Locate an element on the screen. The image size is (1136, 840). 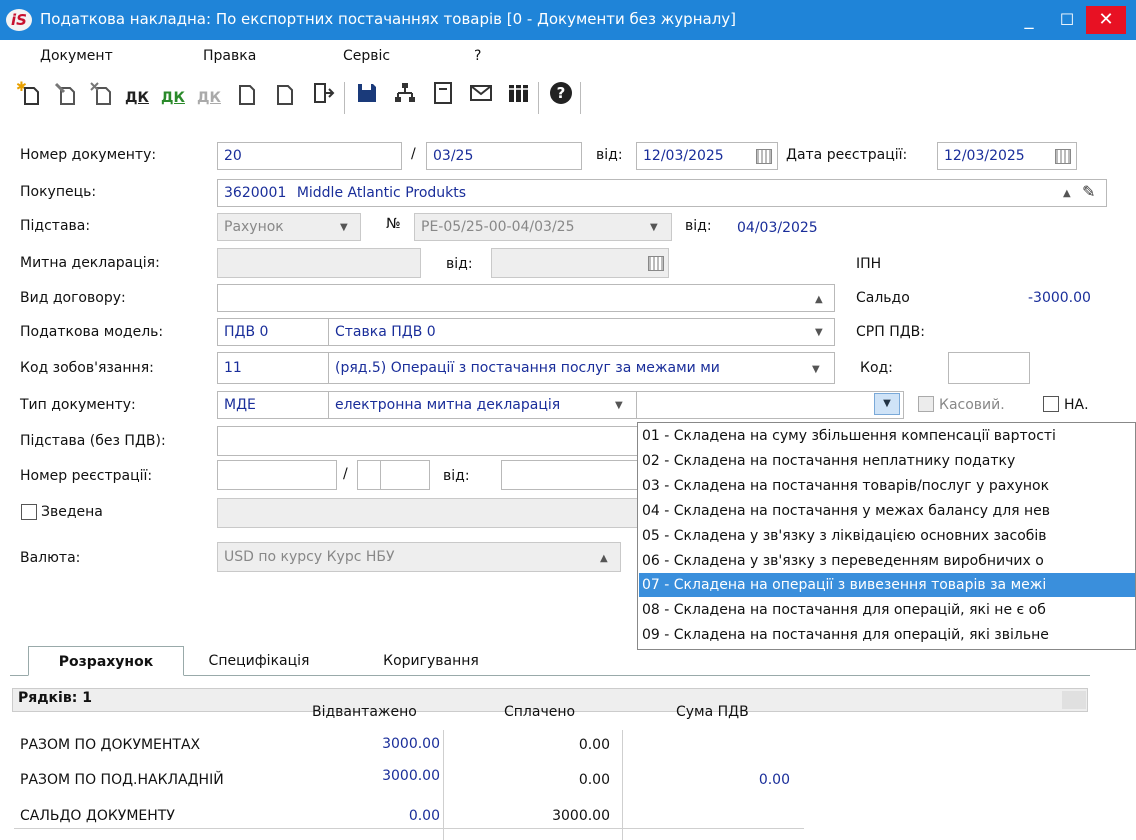
basis-no-vat-label: Підстава (без ПДВ): is located at coordinates (93, 441).